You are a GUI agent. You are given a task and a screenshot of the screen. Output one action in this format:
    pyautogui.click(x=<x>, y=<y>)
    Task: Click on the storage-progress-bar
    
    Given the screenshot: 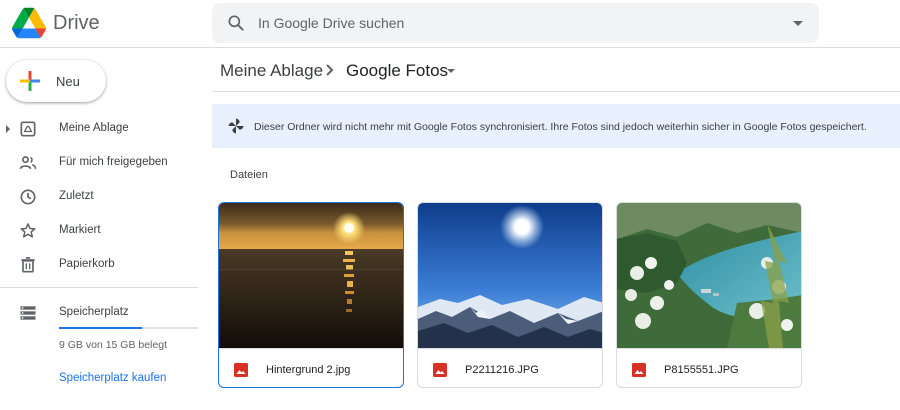 What is the action you would take?
    pyautogui.click(x=128, y=328)
    